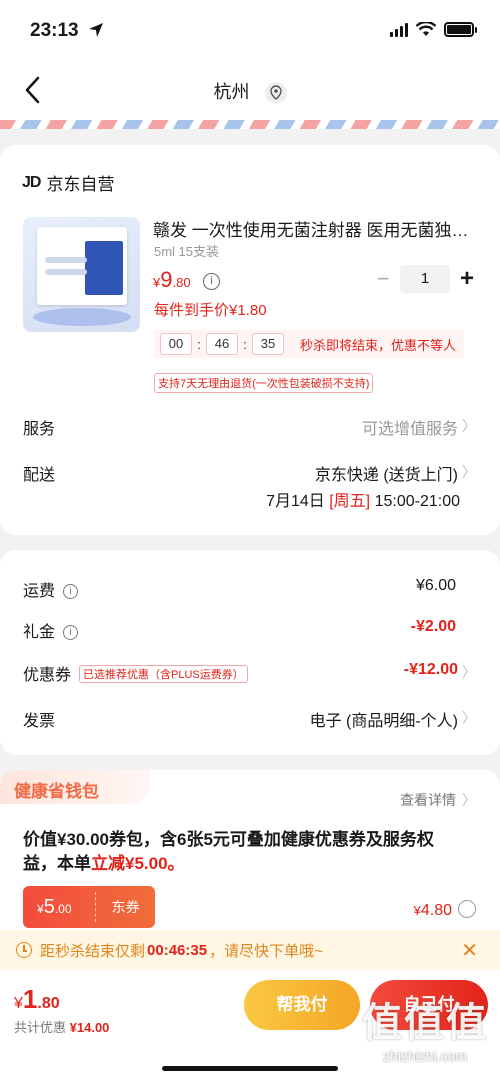 This screenshot has width=500, height=1082. I want to click on quantity-stepper: − 1 +, so click(425, 279).